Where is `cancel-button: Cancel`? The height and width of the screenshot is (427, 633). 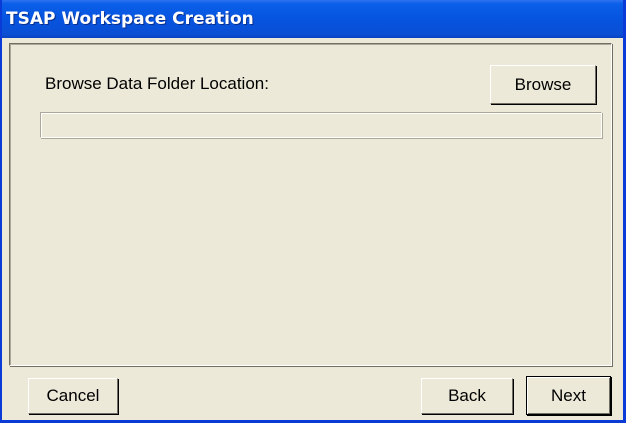
cancel-button: Cancel is located at coordinates (73, 396).